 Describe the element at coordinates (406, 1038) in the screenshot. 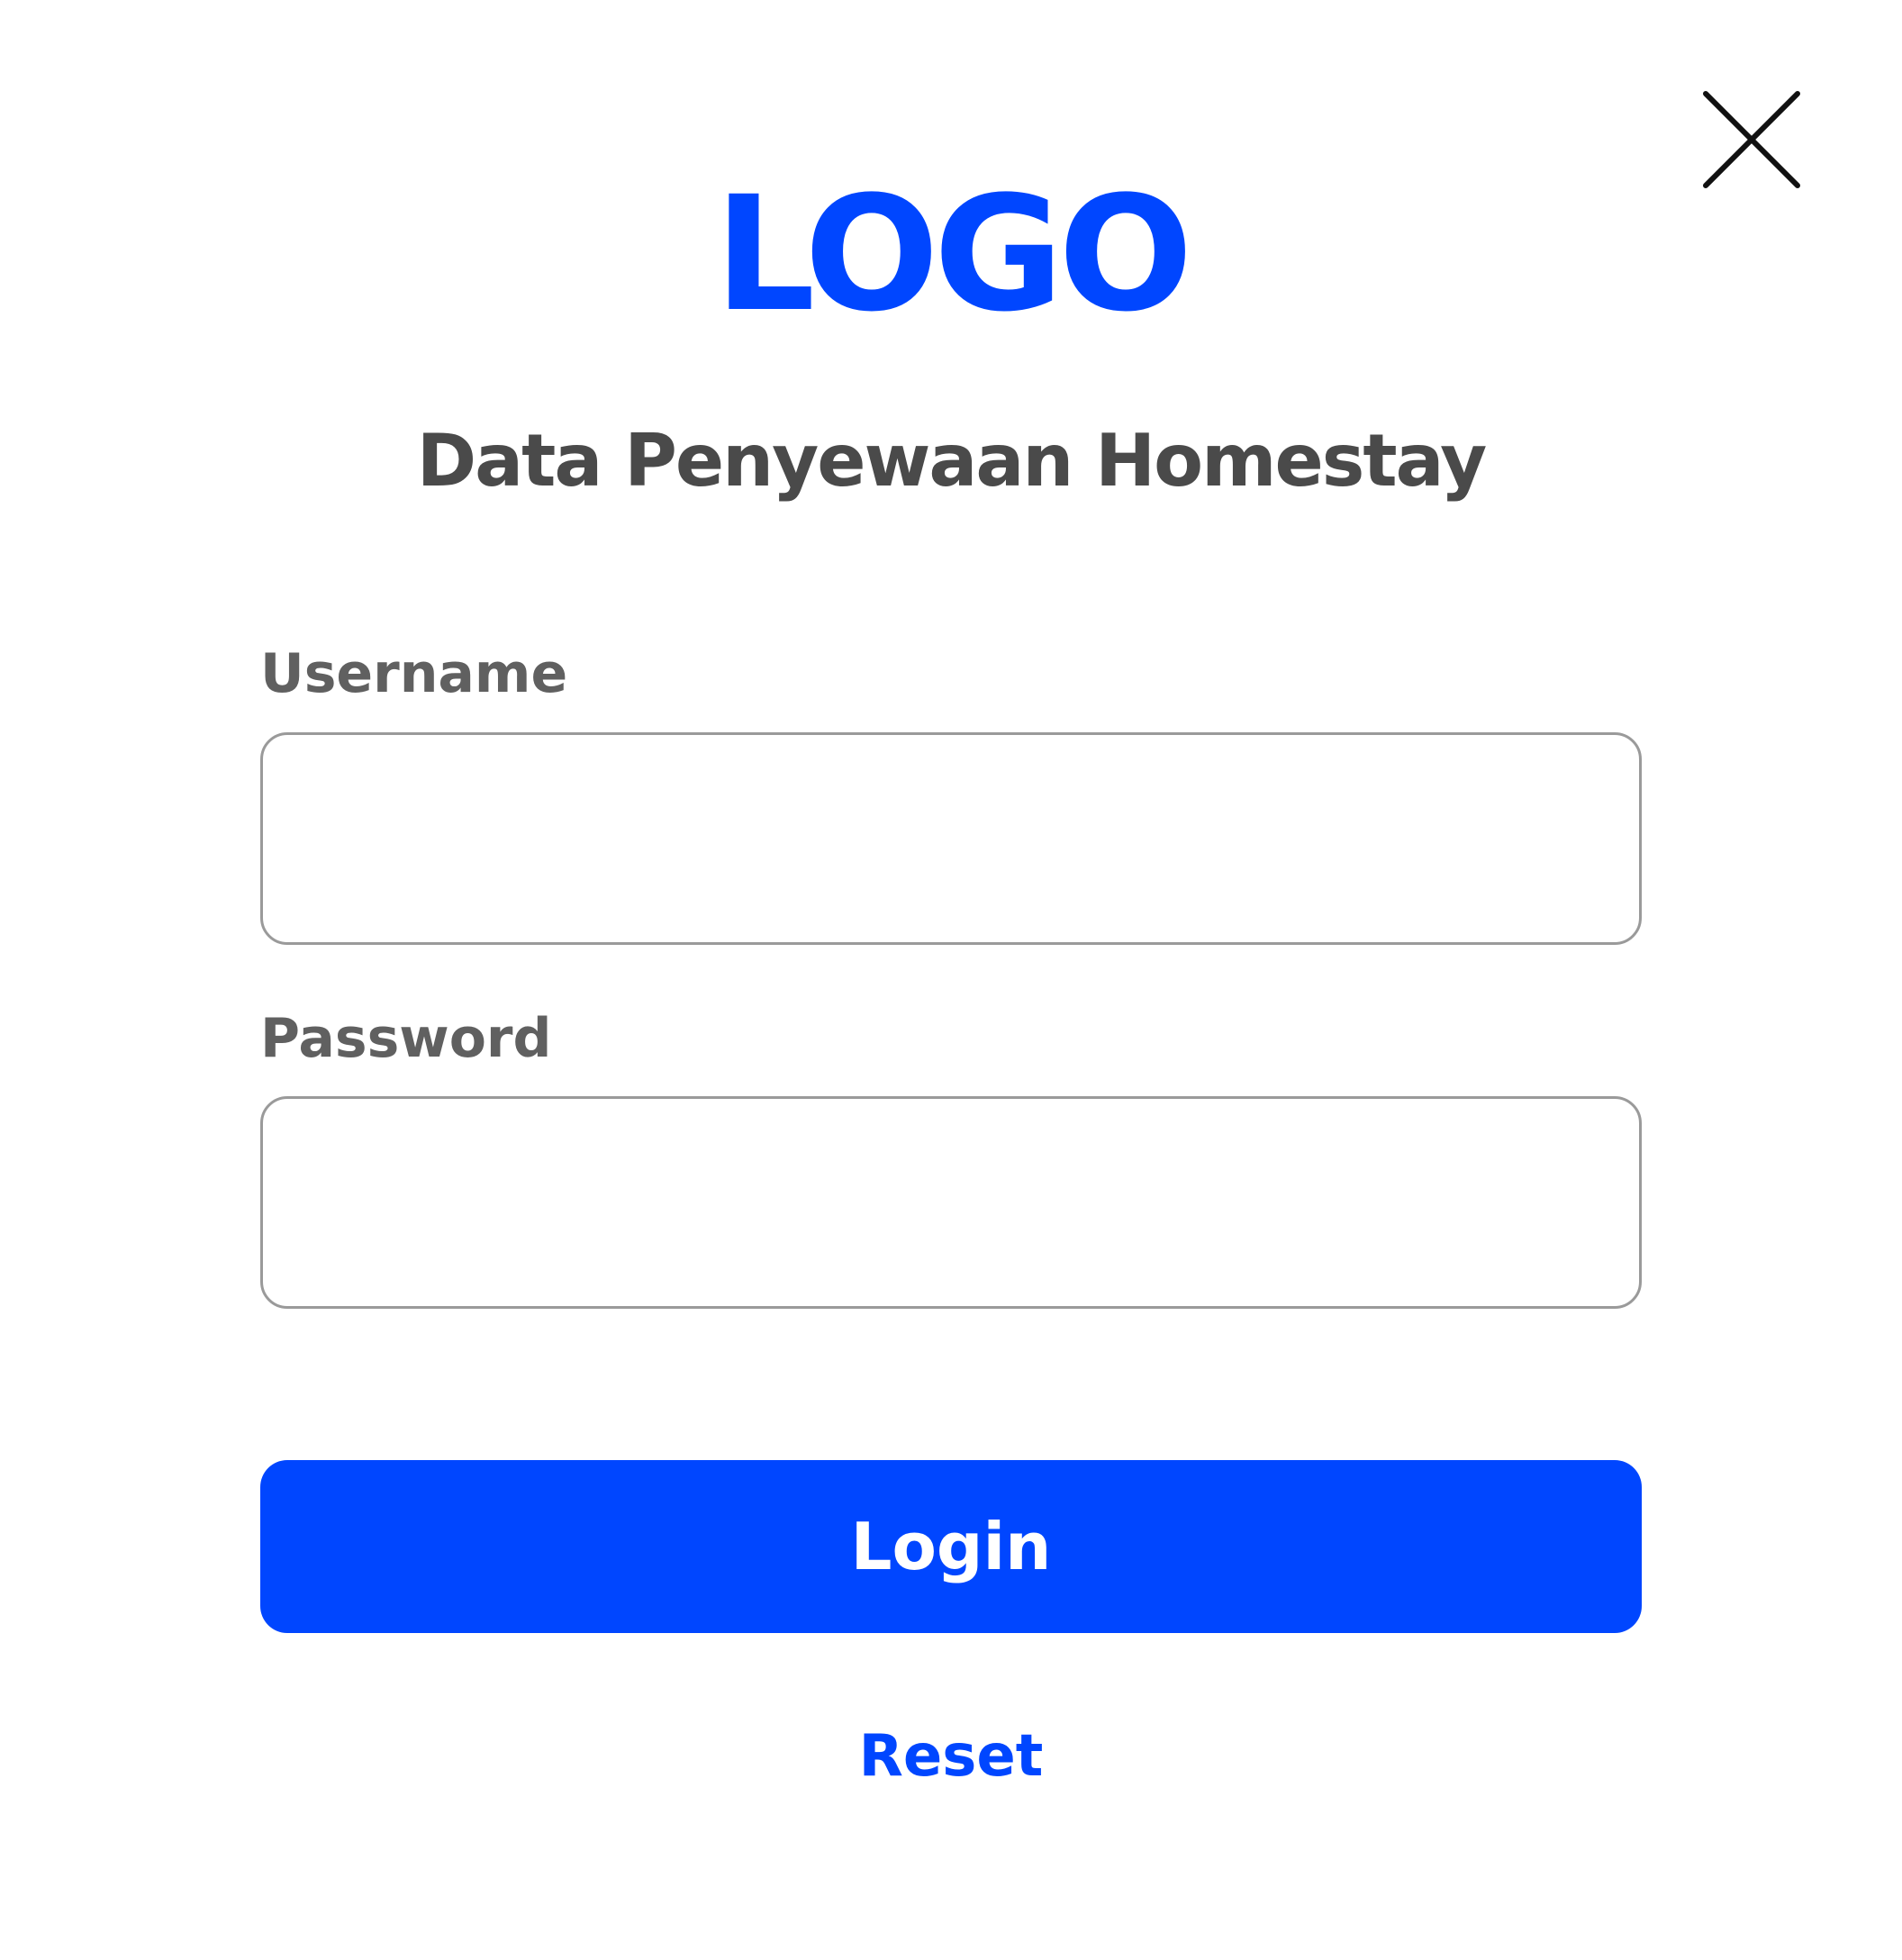

I see `password-label: Password` at that location.